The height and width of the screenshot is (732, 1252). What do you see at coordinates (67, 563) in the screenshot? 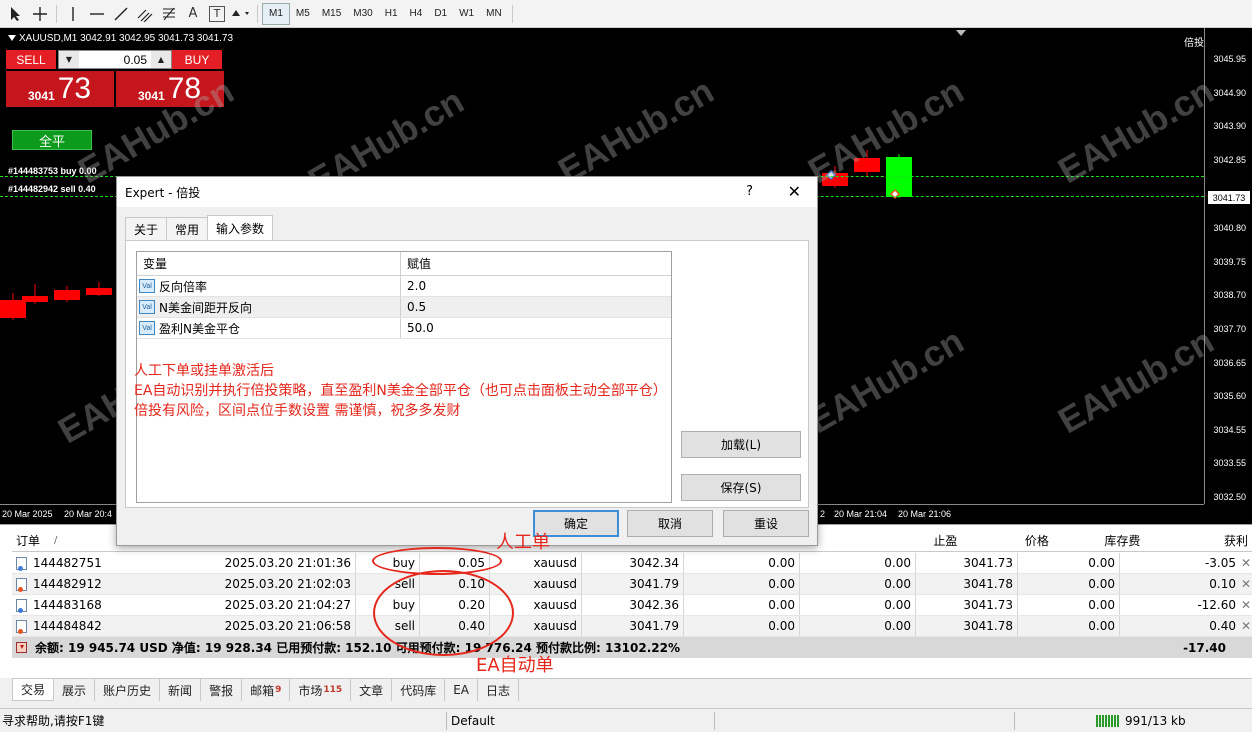
I see `order-id: 144482751` at bounding box center [67, 563].